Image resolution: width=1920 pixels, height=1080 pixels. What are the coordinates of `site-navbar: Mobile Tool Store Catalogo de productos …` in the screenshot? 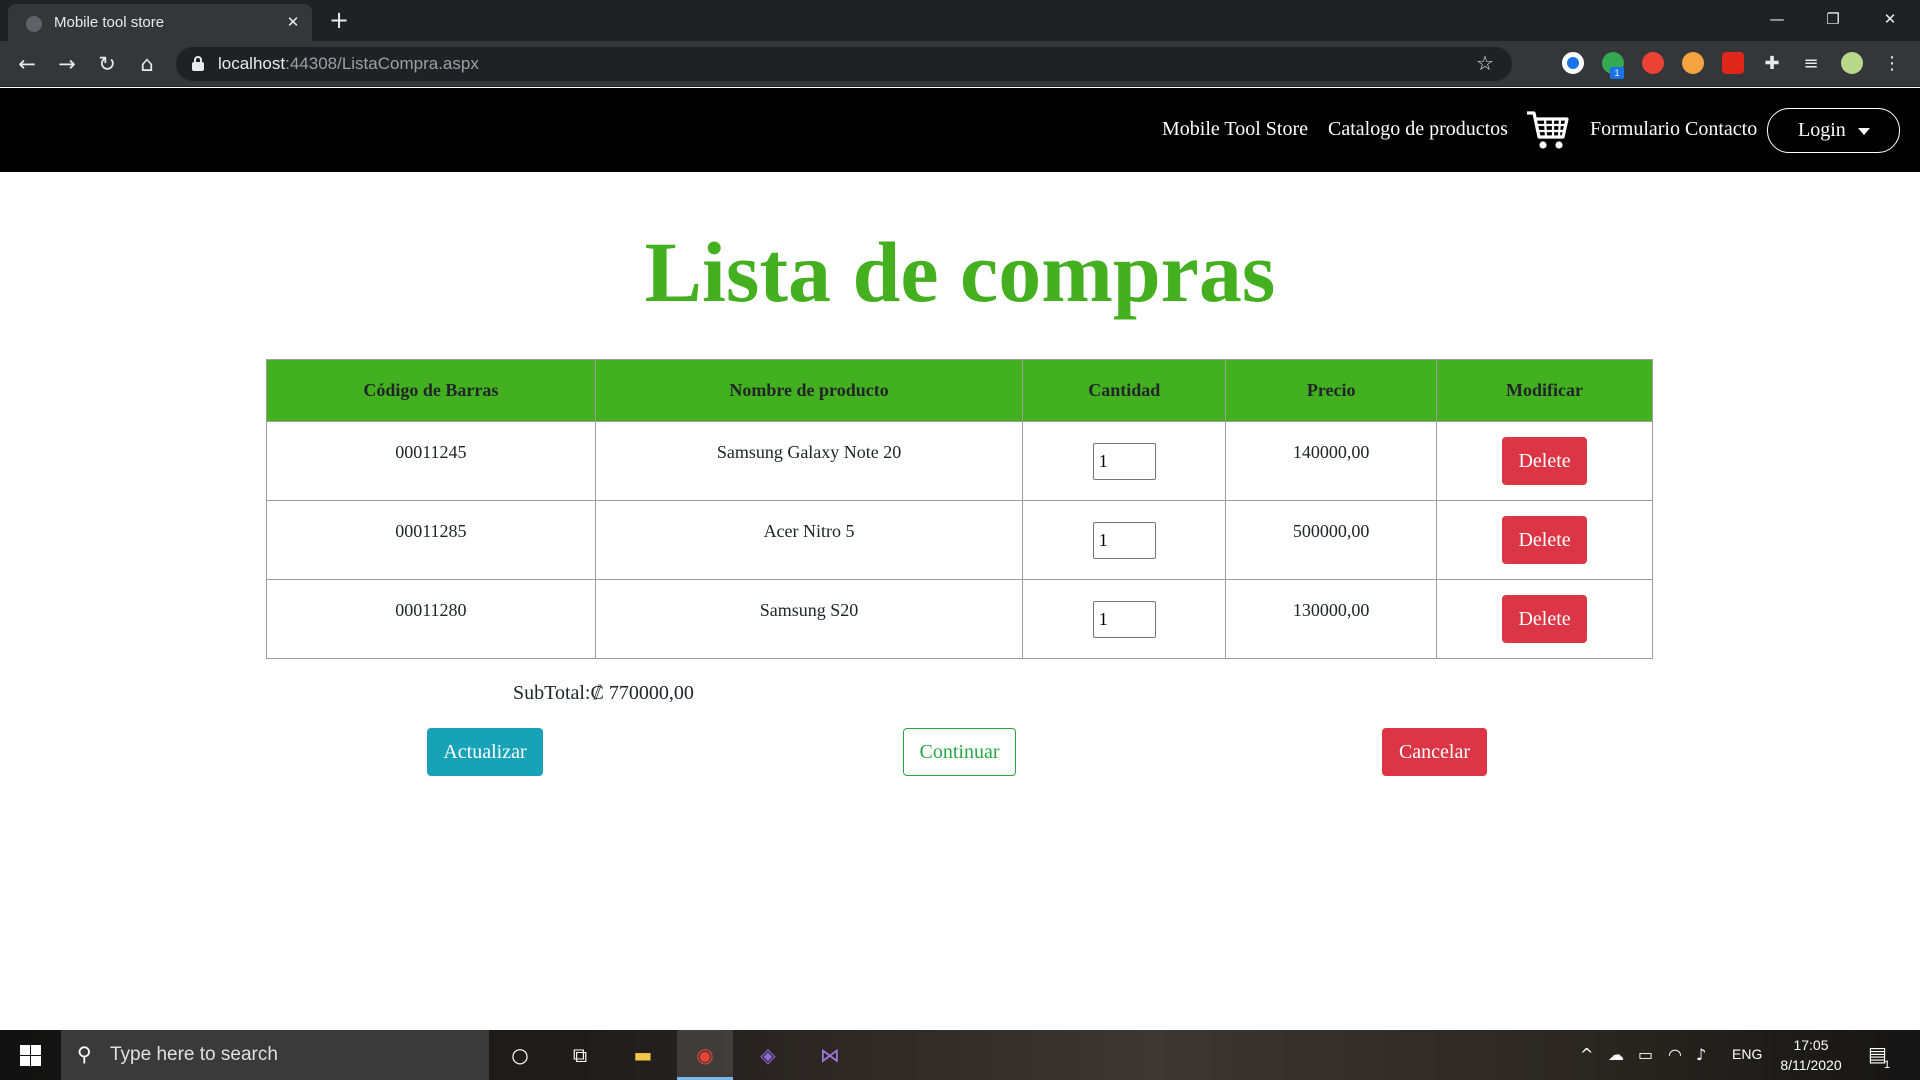 It's located at (960, 130).